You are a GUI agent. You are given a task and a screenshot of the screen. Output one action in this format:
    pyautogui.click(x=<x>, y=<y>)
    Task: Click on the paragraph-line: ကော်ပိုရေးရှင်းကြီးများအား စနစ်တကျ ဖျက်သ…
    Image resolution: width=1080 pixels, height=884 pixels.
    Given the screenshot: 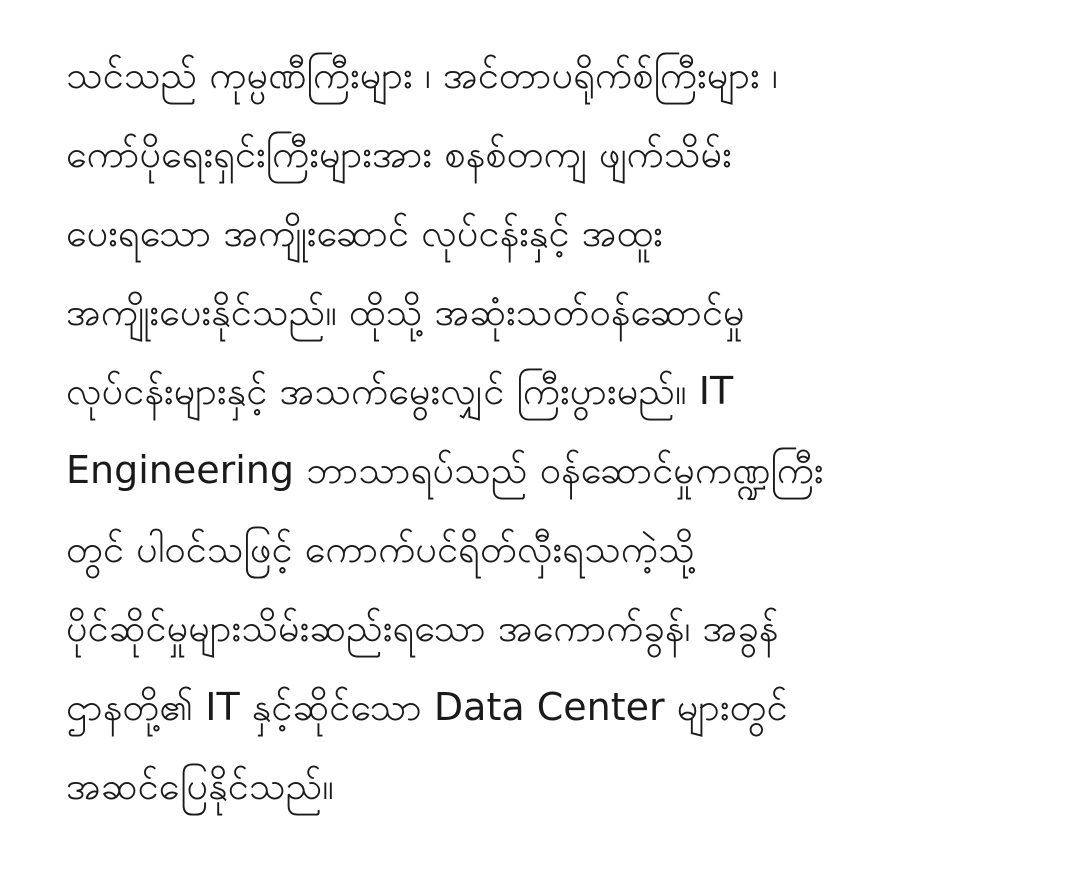 What is the action you would take?
    pyautogui.click(x=399, y=154)
    